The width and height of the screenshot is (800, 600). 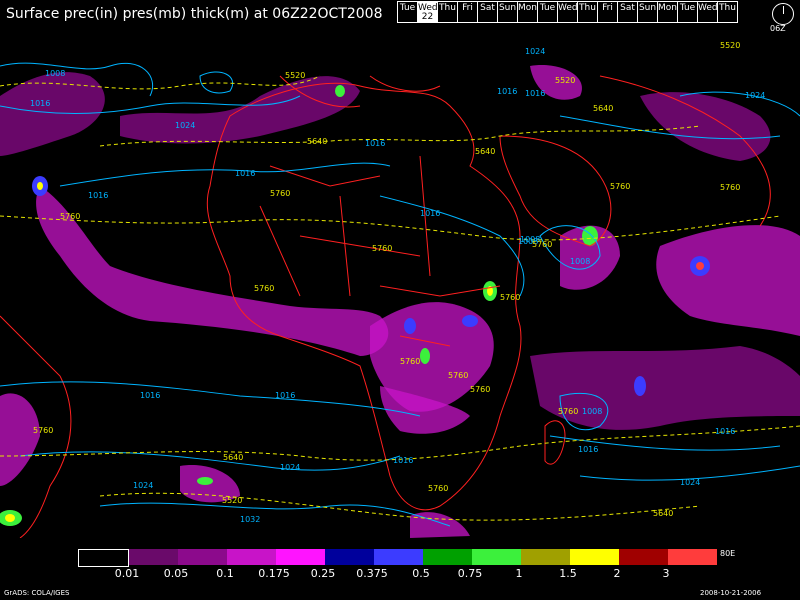 What do you see at coordinates (397, 558) in the screenshot?
I see `precip-colorbar` at bounding box center [397, 558].